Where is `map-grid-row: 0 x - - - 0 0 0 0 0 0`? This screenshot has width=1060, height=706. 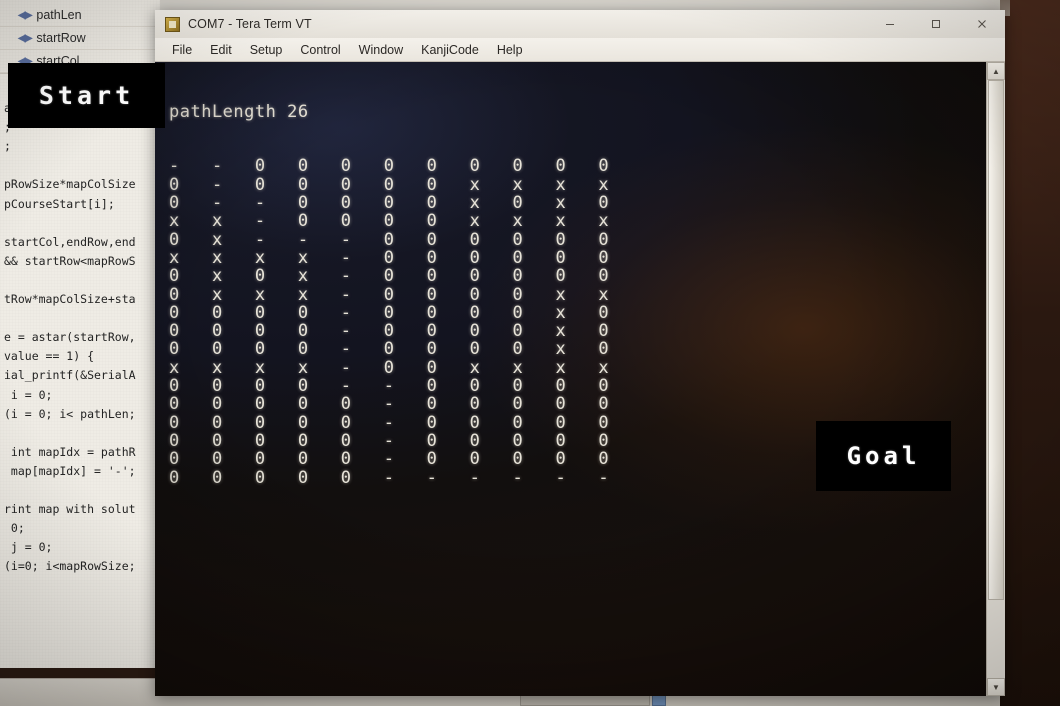
map-grid-row: 0 x - - - 0 0 0 0 0 0 is located at coordinates (389, 239).